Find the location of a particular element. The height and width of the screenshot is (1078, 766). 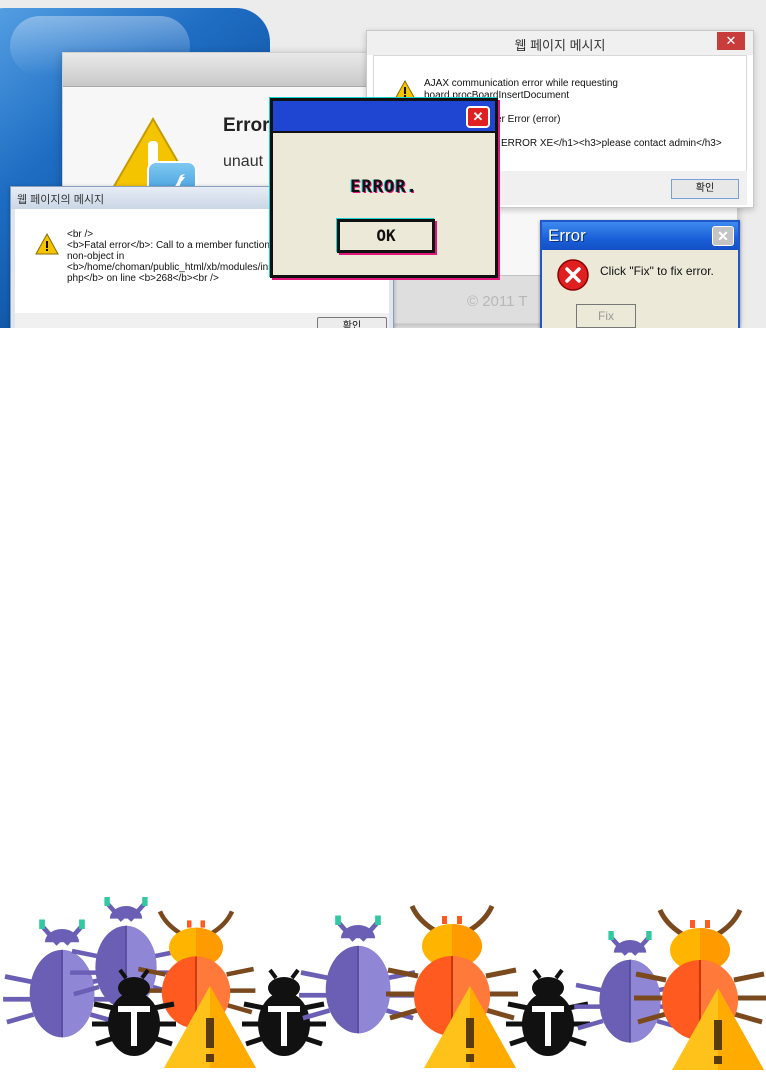

bug-icon is located at coordinates (548, 1013).